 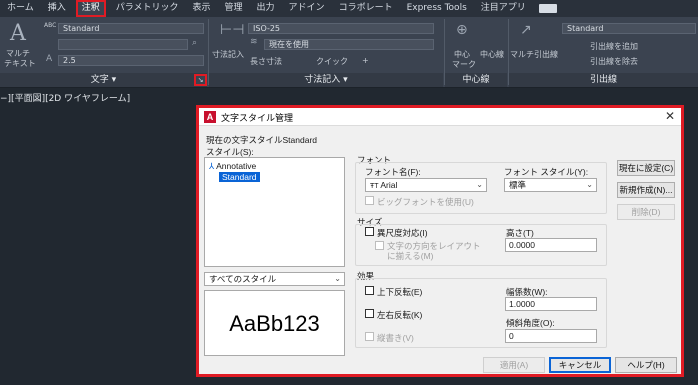 What do you see at coordinates (603, 80) in the screenshot?
I see `leader-panel-title: 引出線` at bounding box center [603, 80].